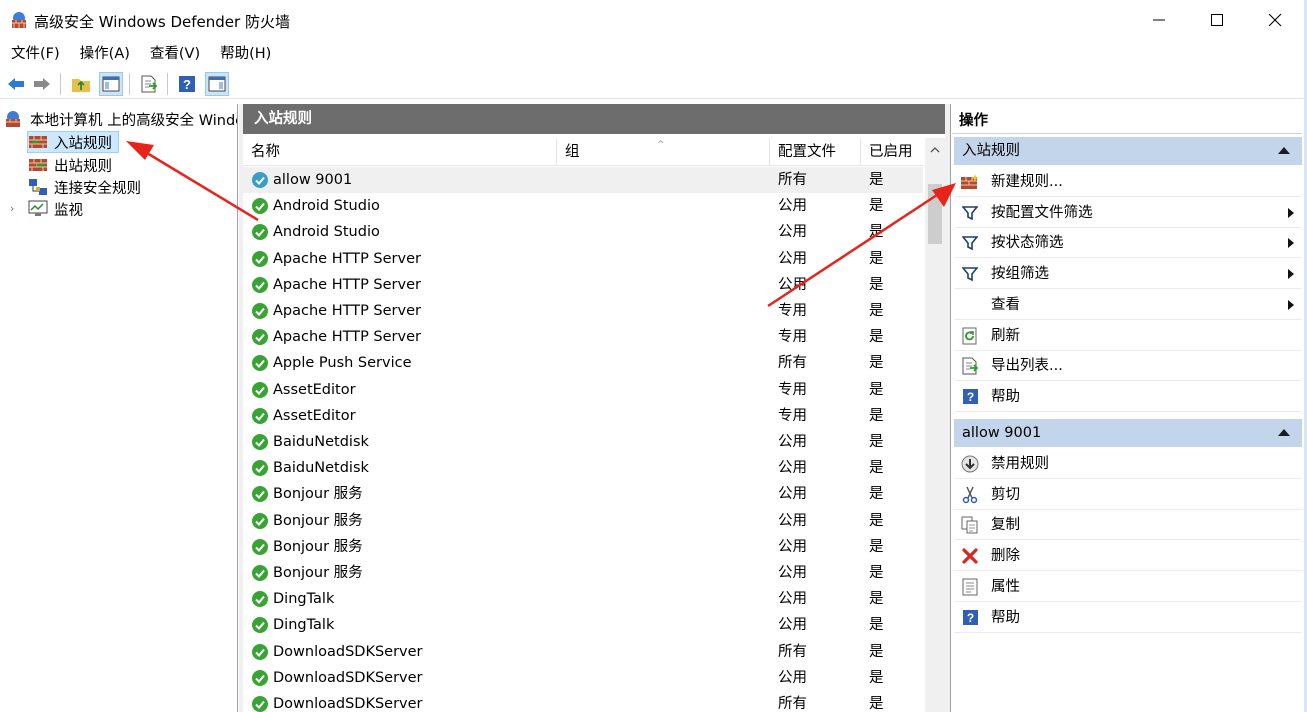  Describe the element at coordinates (1217, 20) in the screenshot. I see `maximize-button` at that location.